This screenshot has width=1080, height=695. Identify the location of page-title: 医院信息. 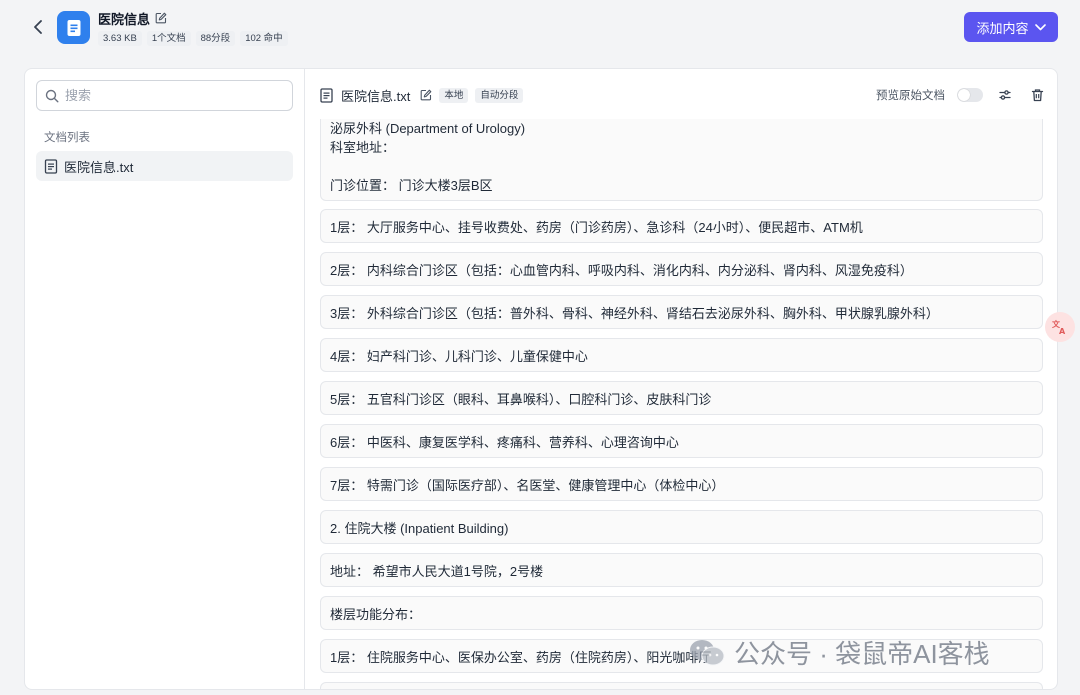
(124, 19).